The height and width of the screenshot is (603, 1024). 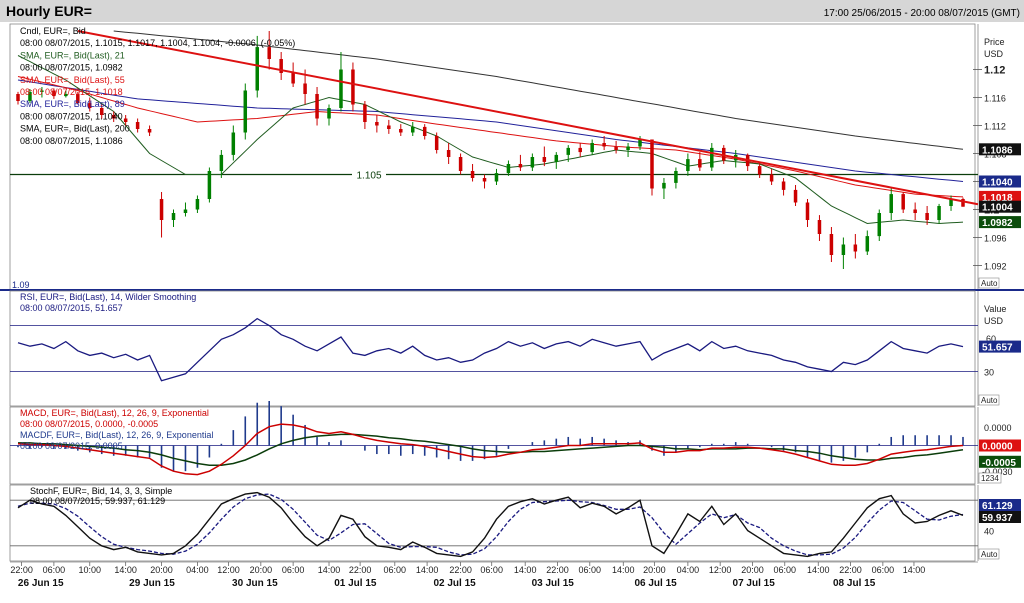 What do you see at coordinates (71, 68) in the screenshot?
I see `price-legend-line: 08:00 08/07/2015, 1.0982` at bounding box center [71, 68].